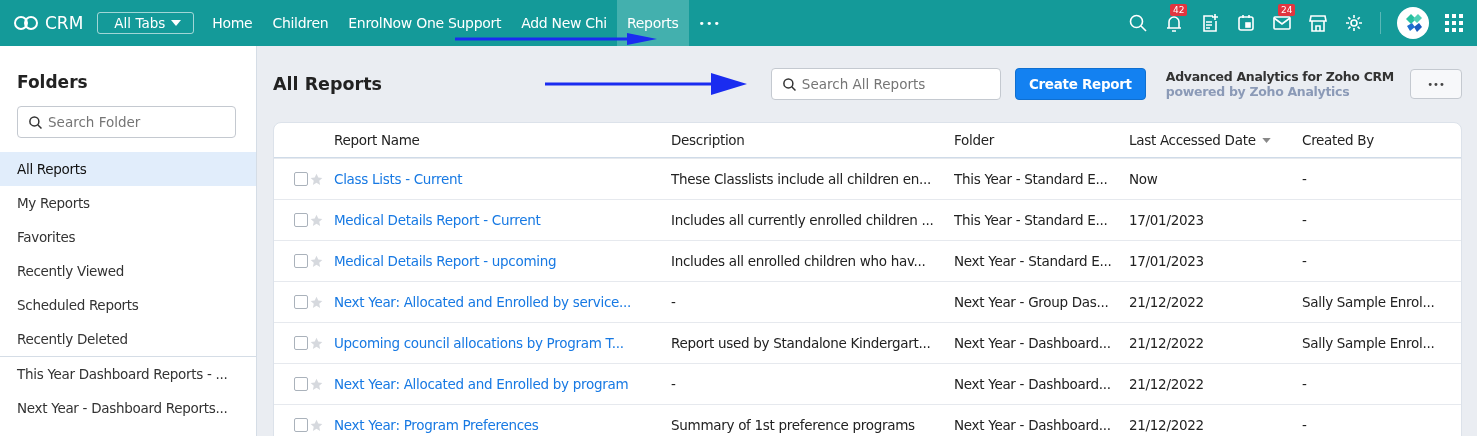 The width and height of the screenshot is (1477, 436). I want to click on avatar, so click(1413, 23).